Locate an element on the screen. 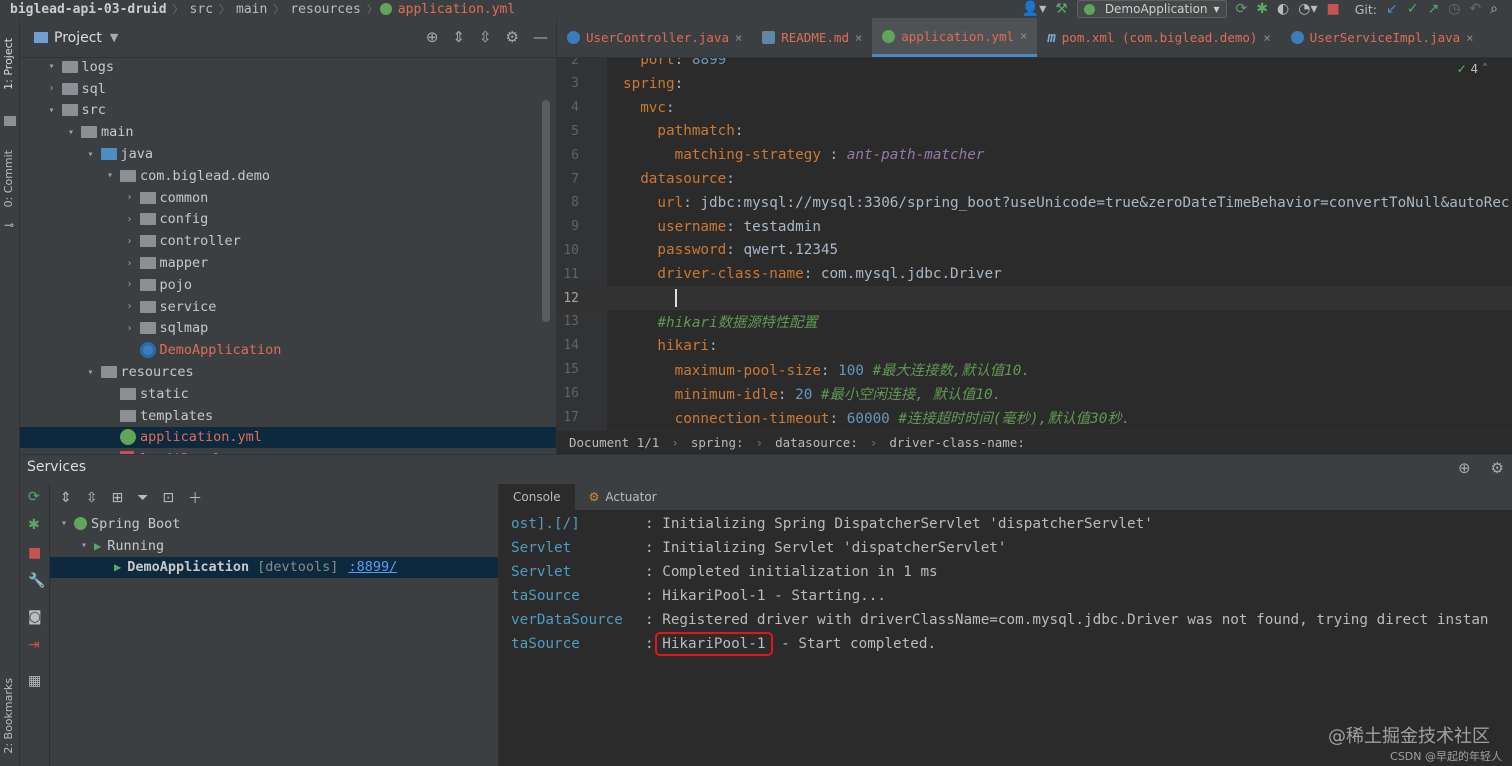 This screenshot has width=1512, height=766. tree-item: › common is located at coordinates (288, 198).